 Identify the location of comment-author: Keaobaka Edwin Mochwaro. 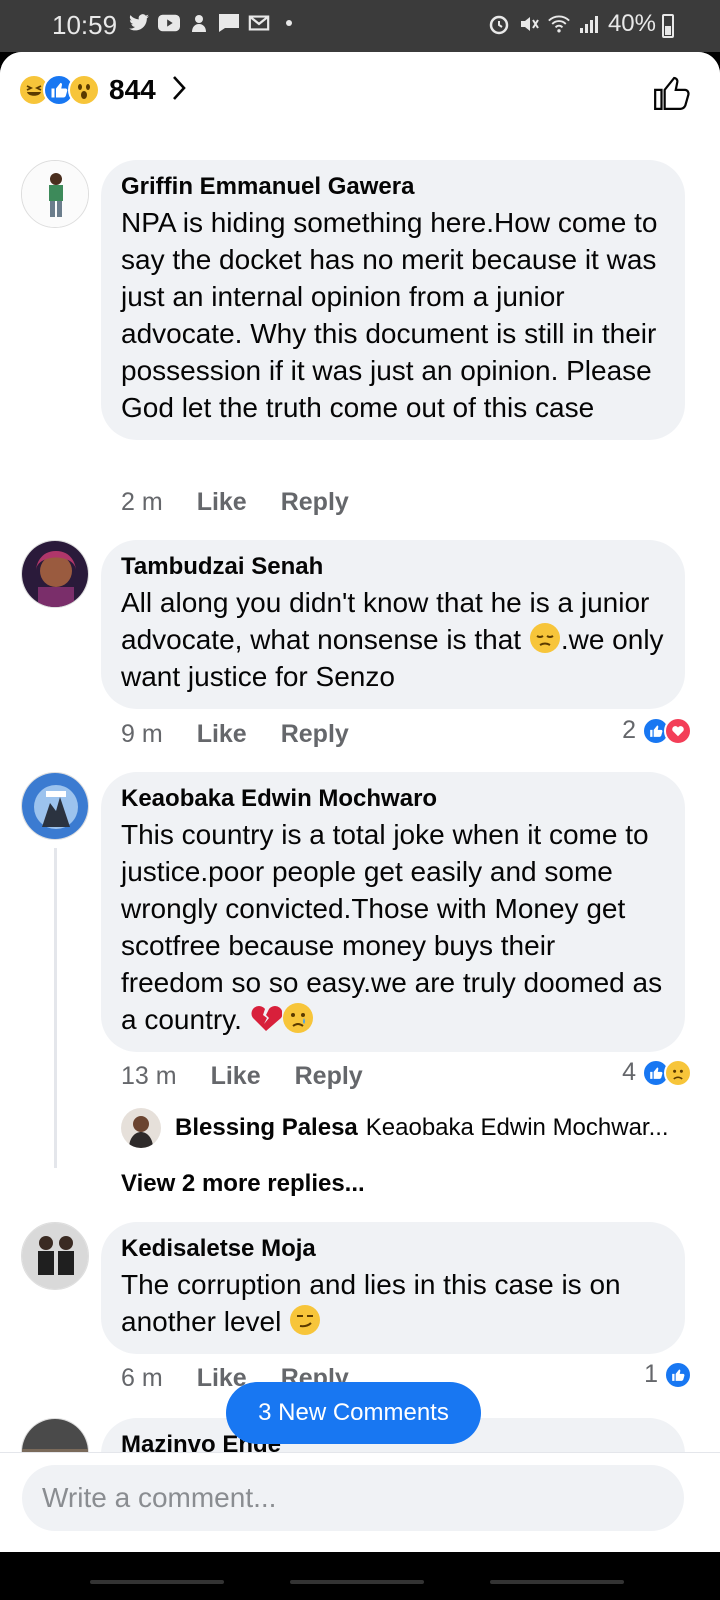
(393, 799).